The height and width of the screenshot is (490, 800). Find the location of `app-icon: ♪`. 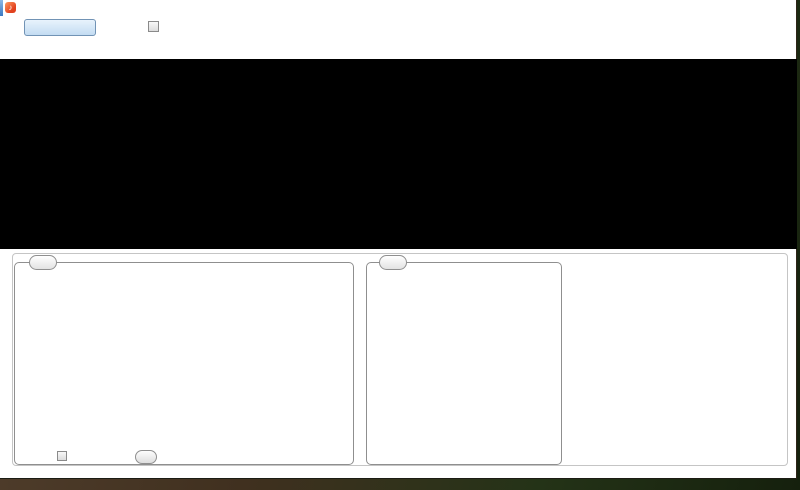

app-icon: ♪ is located at coordinates (10, 7).